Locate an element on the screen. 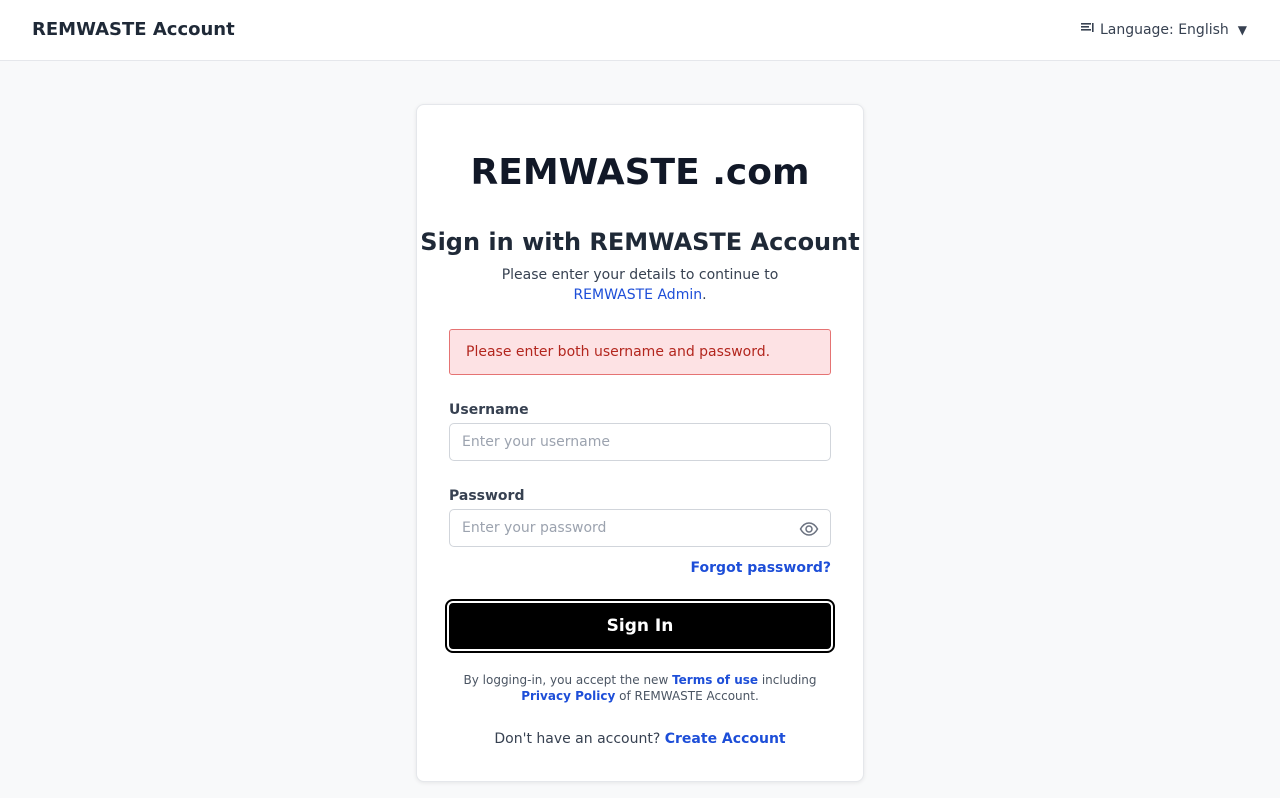  eye-icon is located at coordinates (809, 529).